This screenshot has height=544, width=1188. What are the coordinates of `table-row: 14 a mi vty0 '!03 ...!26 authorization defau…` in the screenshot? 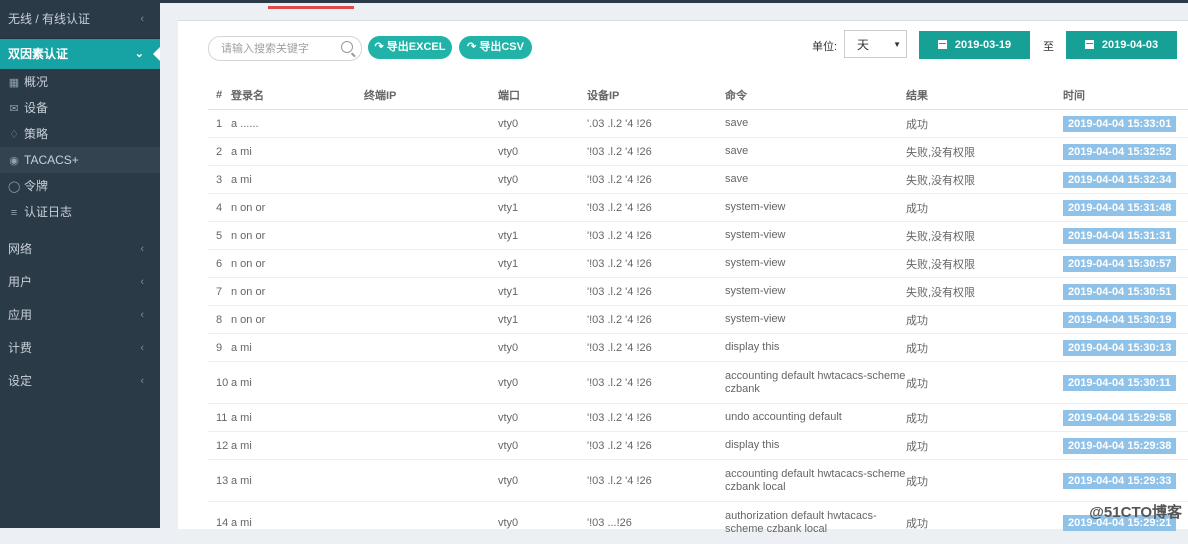 It's located at (698, 522).